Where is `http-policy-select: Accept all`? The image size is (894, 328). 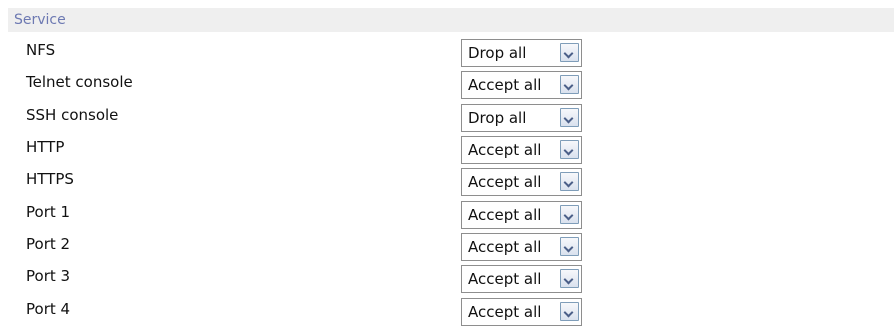 http-policy-select: Accept all is located at coordinates (521, 150).